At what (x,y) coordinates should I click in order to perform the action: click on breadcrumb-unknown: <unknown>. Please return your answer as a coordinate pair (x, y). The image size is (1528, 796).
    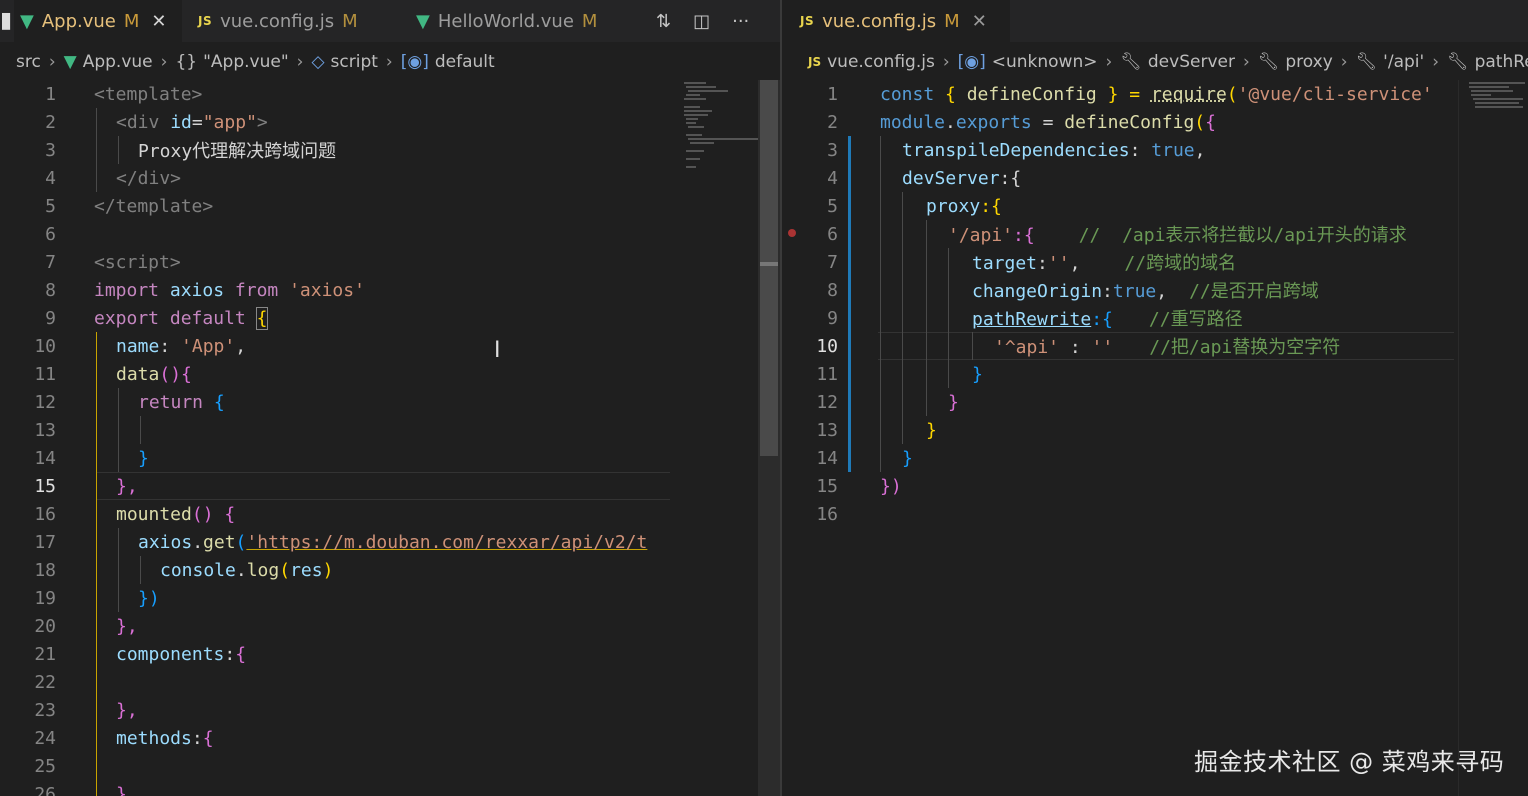
    Looking at the image, I should click on (1045, 62).